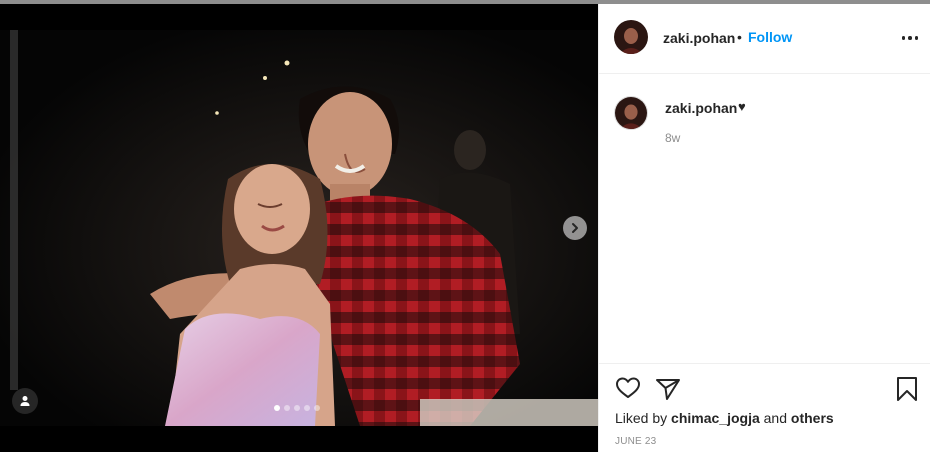  What do you see at coordinates (701, 108) in the screenshot?
I see `caption-username: zaki.pohan` at bounding box center [701, 108].